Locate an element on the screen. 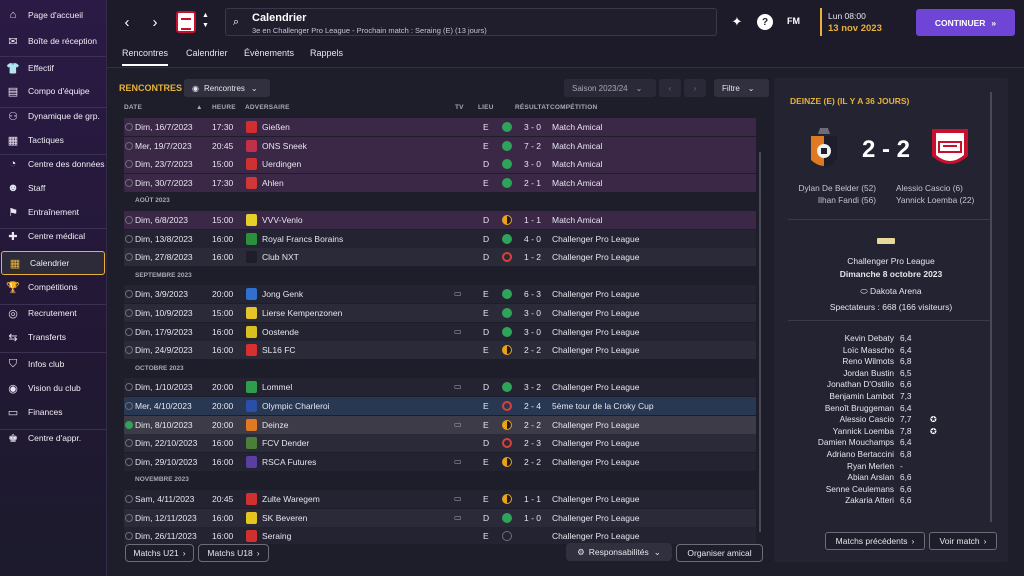 The width and height of the screenshot is (1024, 576). u21-matches-button: Matchs U21 › is located at coordinates (159, 553).